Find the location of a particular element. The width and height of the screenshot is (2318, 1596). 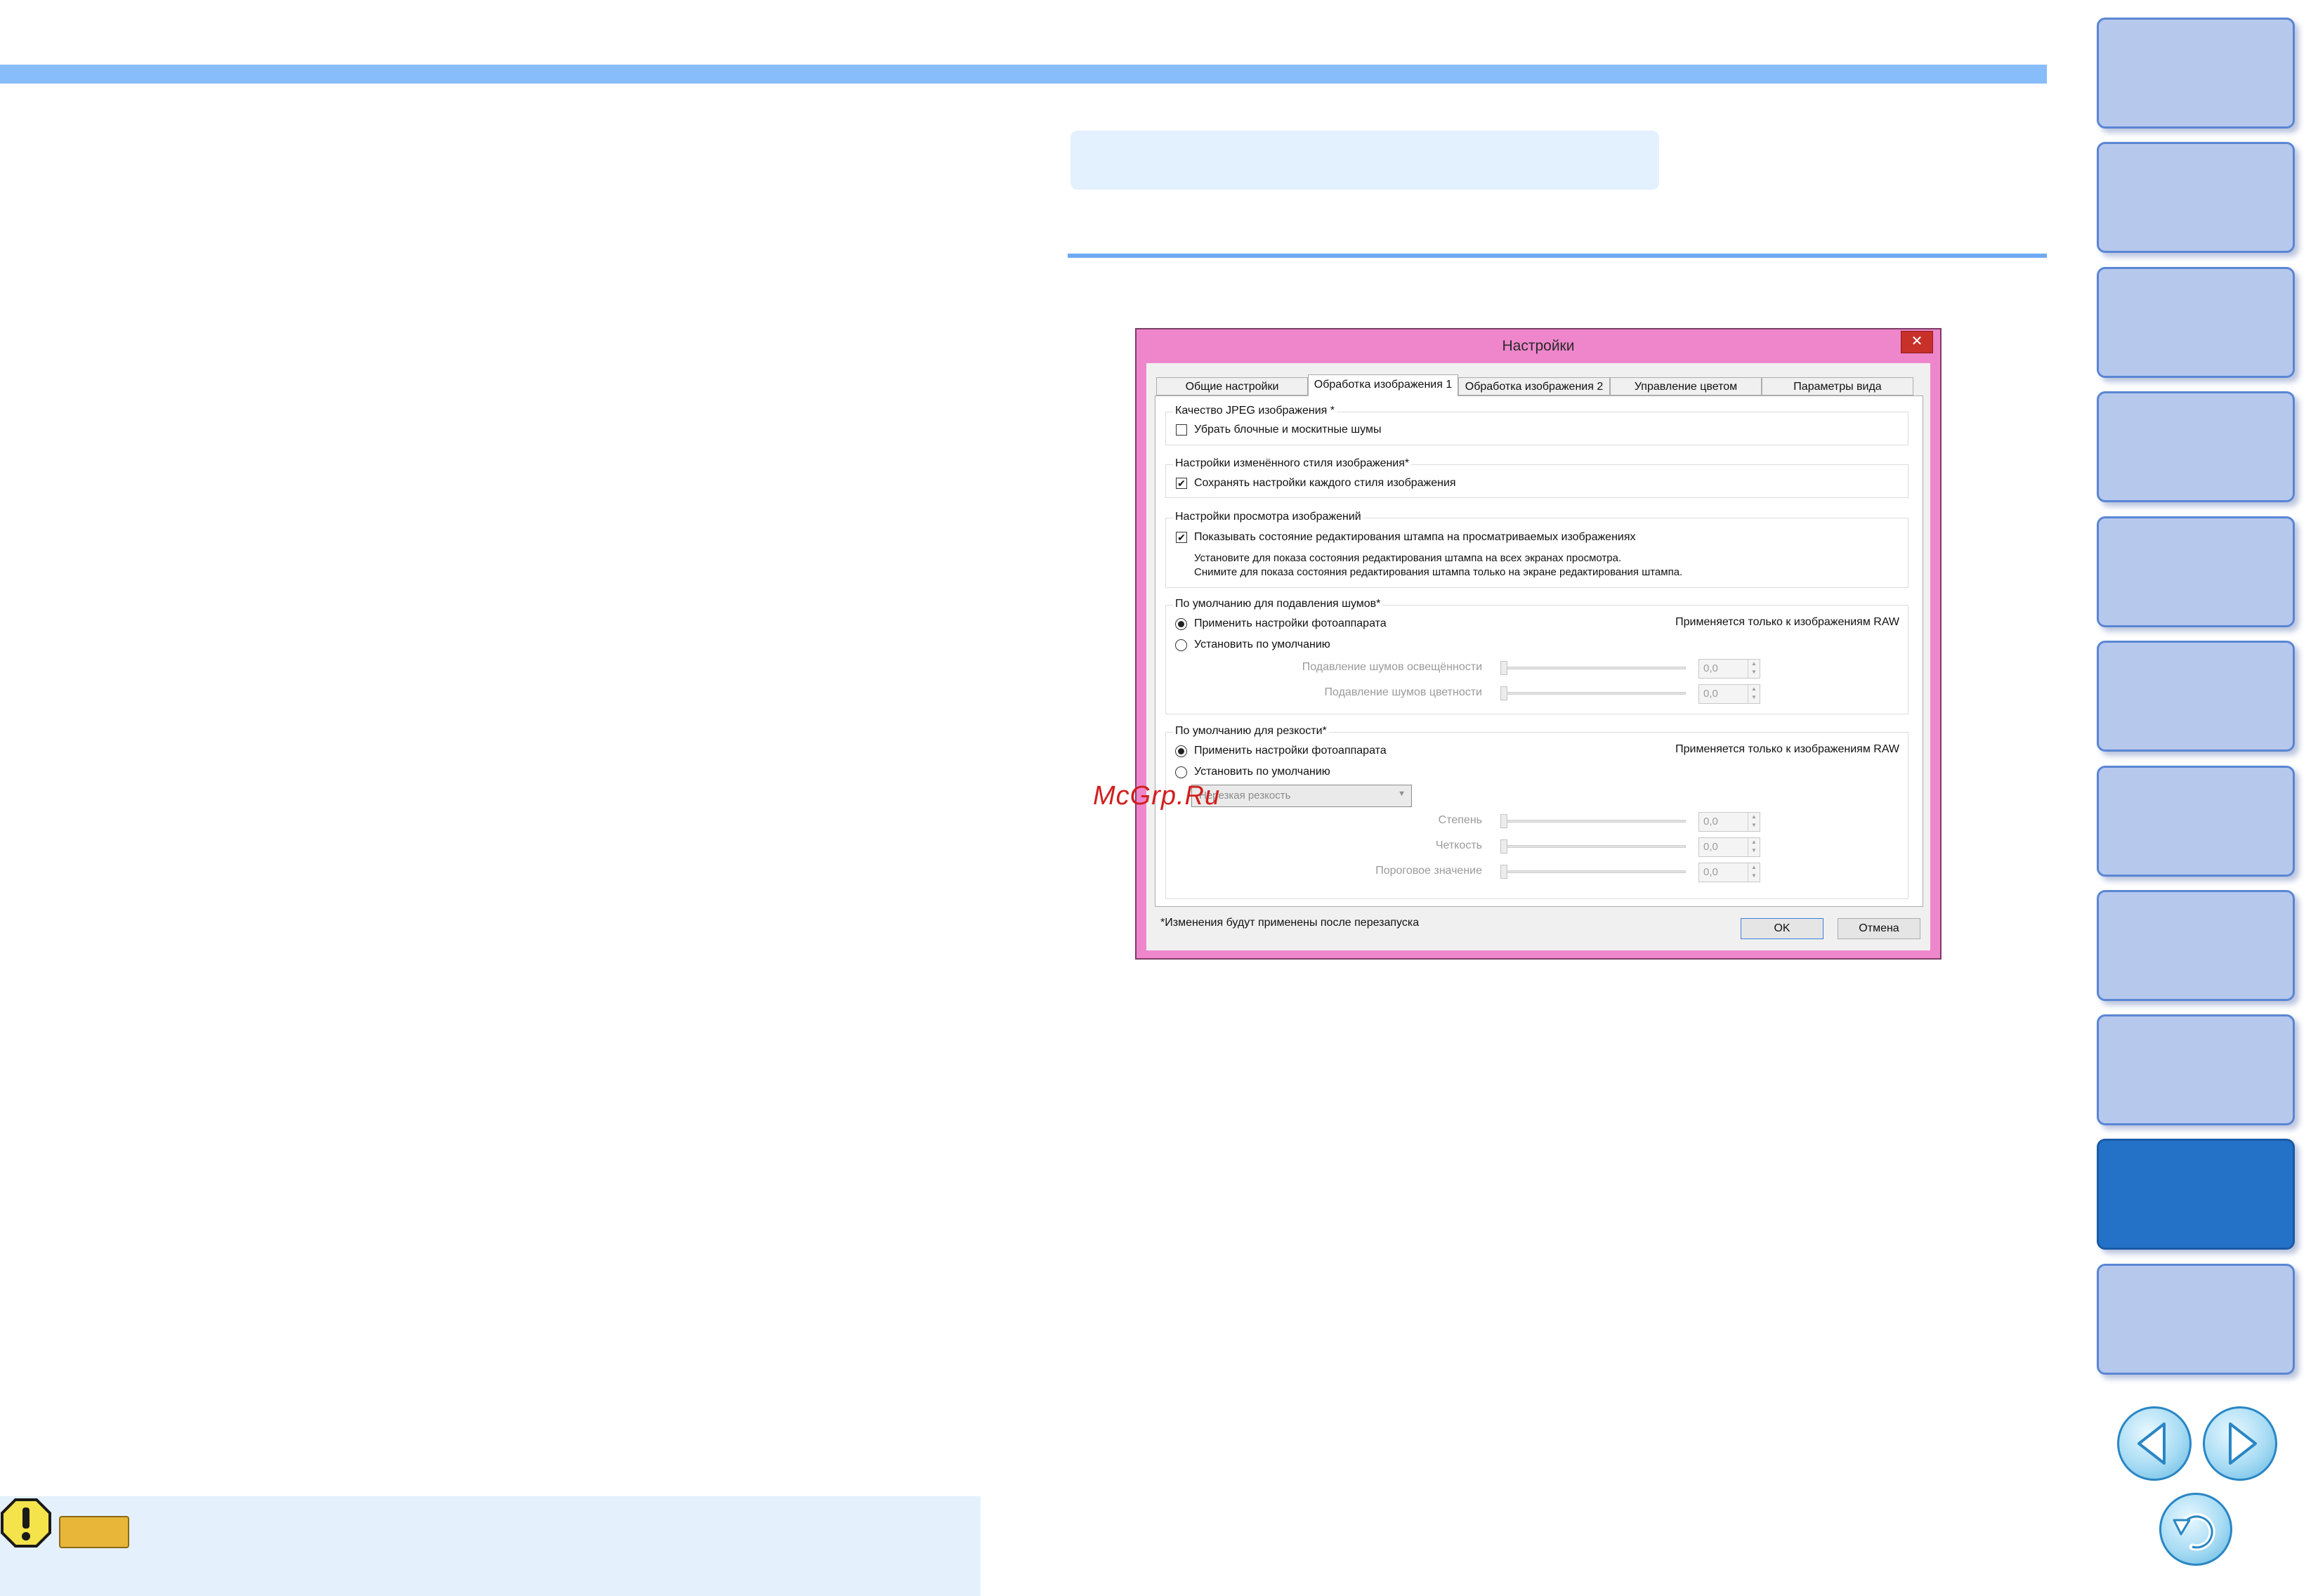

prev-page-button is located at coordinates (2154, 1443).